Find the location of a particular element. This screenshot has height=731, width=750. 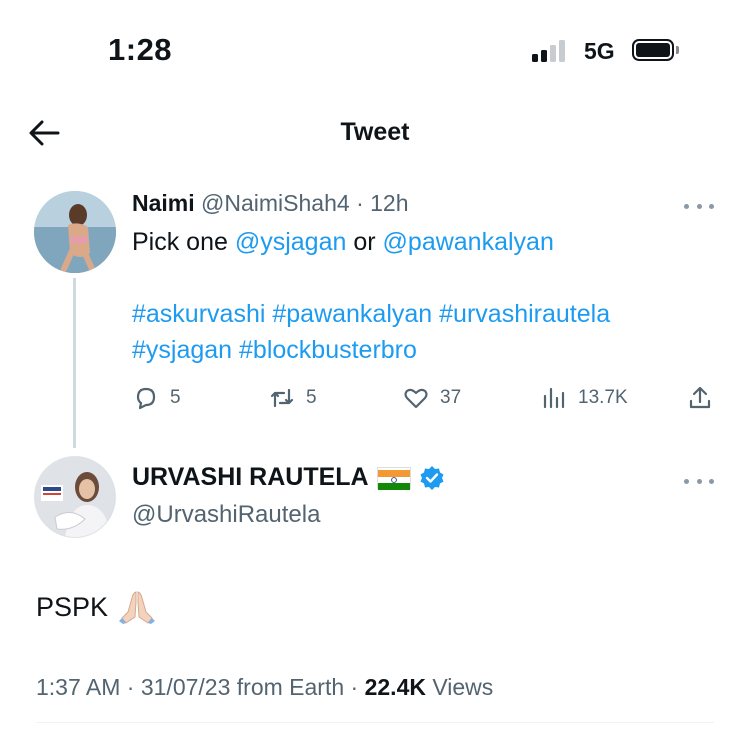

tweet-actions: 5 5 37 13.7K is located at coordinates (427, 398).